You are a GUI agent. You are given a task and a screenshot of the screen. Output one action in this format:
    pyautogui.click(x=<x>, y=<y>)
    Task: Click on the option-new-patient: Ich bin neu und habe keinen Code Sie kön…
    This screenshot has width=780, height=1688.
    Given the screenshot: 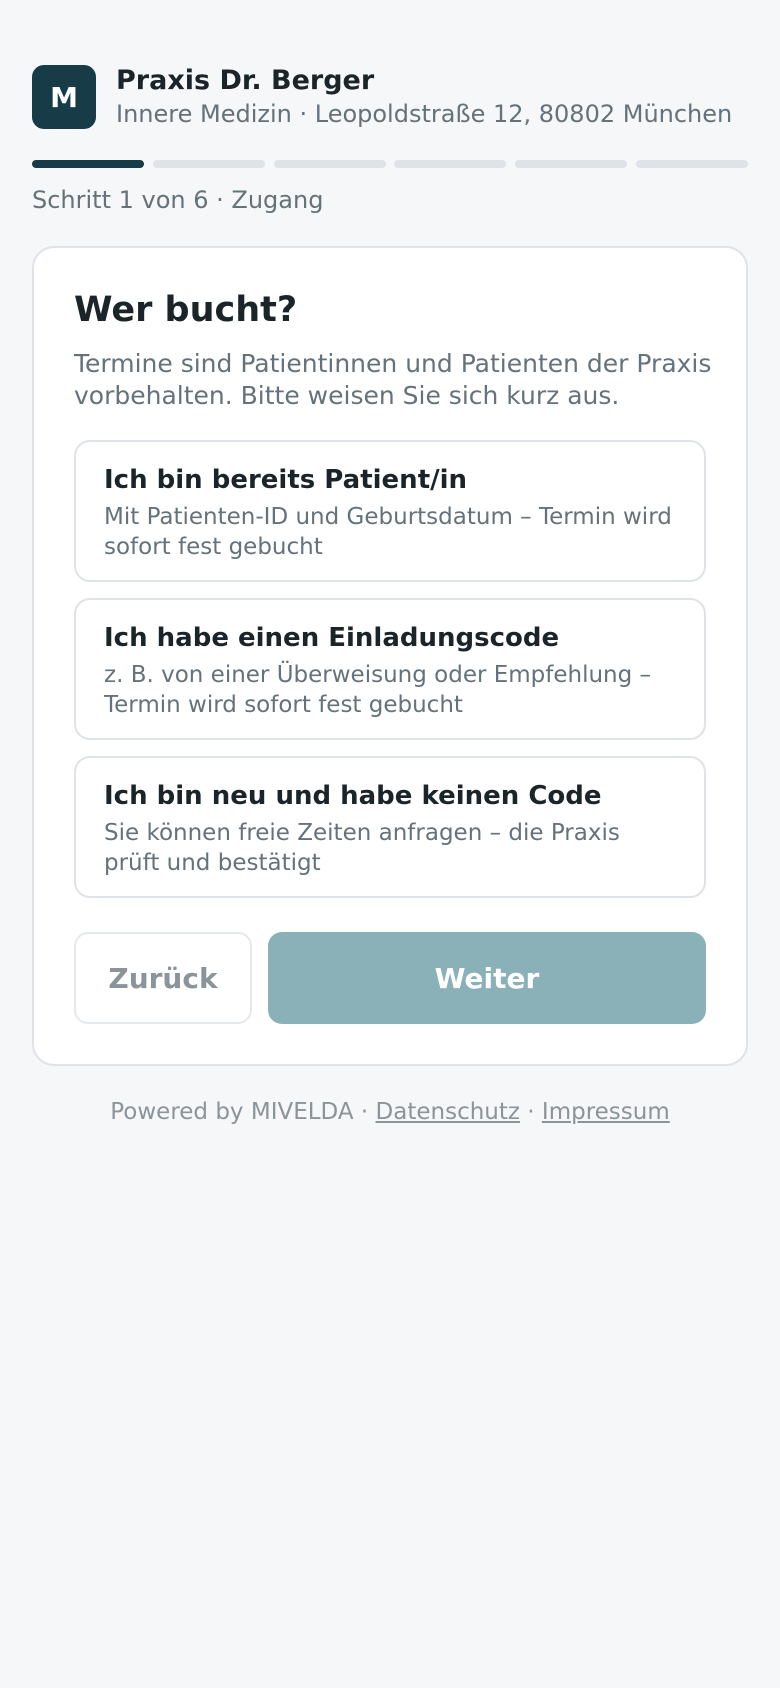 What is the action you would take?
    pyautogui.click(x=390, y=827)
    